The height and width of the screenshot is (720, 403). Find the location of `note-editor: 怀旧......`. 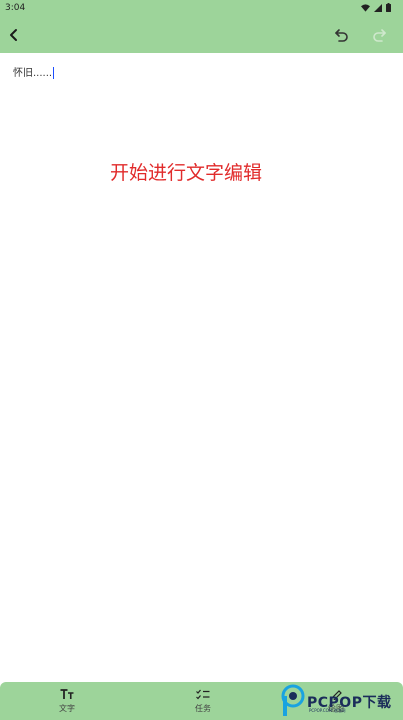

note-editor: 怀旧...... is located at coordinates (203, 76).